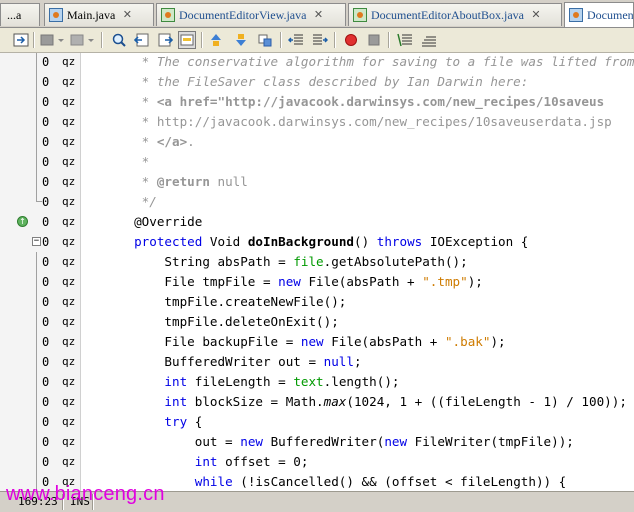 The height and width of the screenshot is (512, 634). I want to click on find-next-icon, so click(165, 40).